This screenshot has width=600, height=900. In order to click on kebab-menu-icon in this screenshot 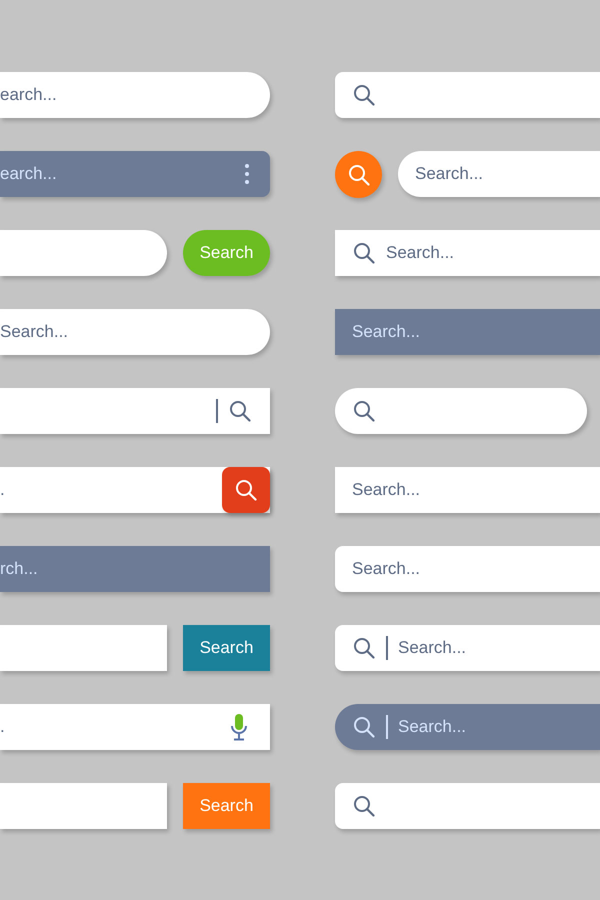, I will do `click(247, 174)`.